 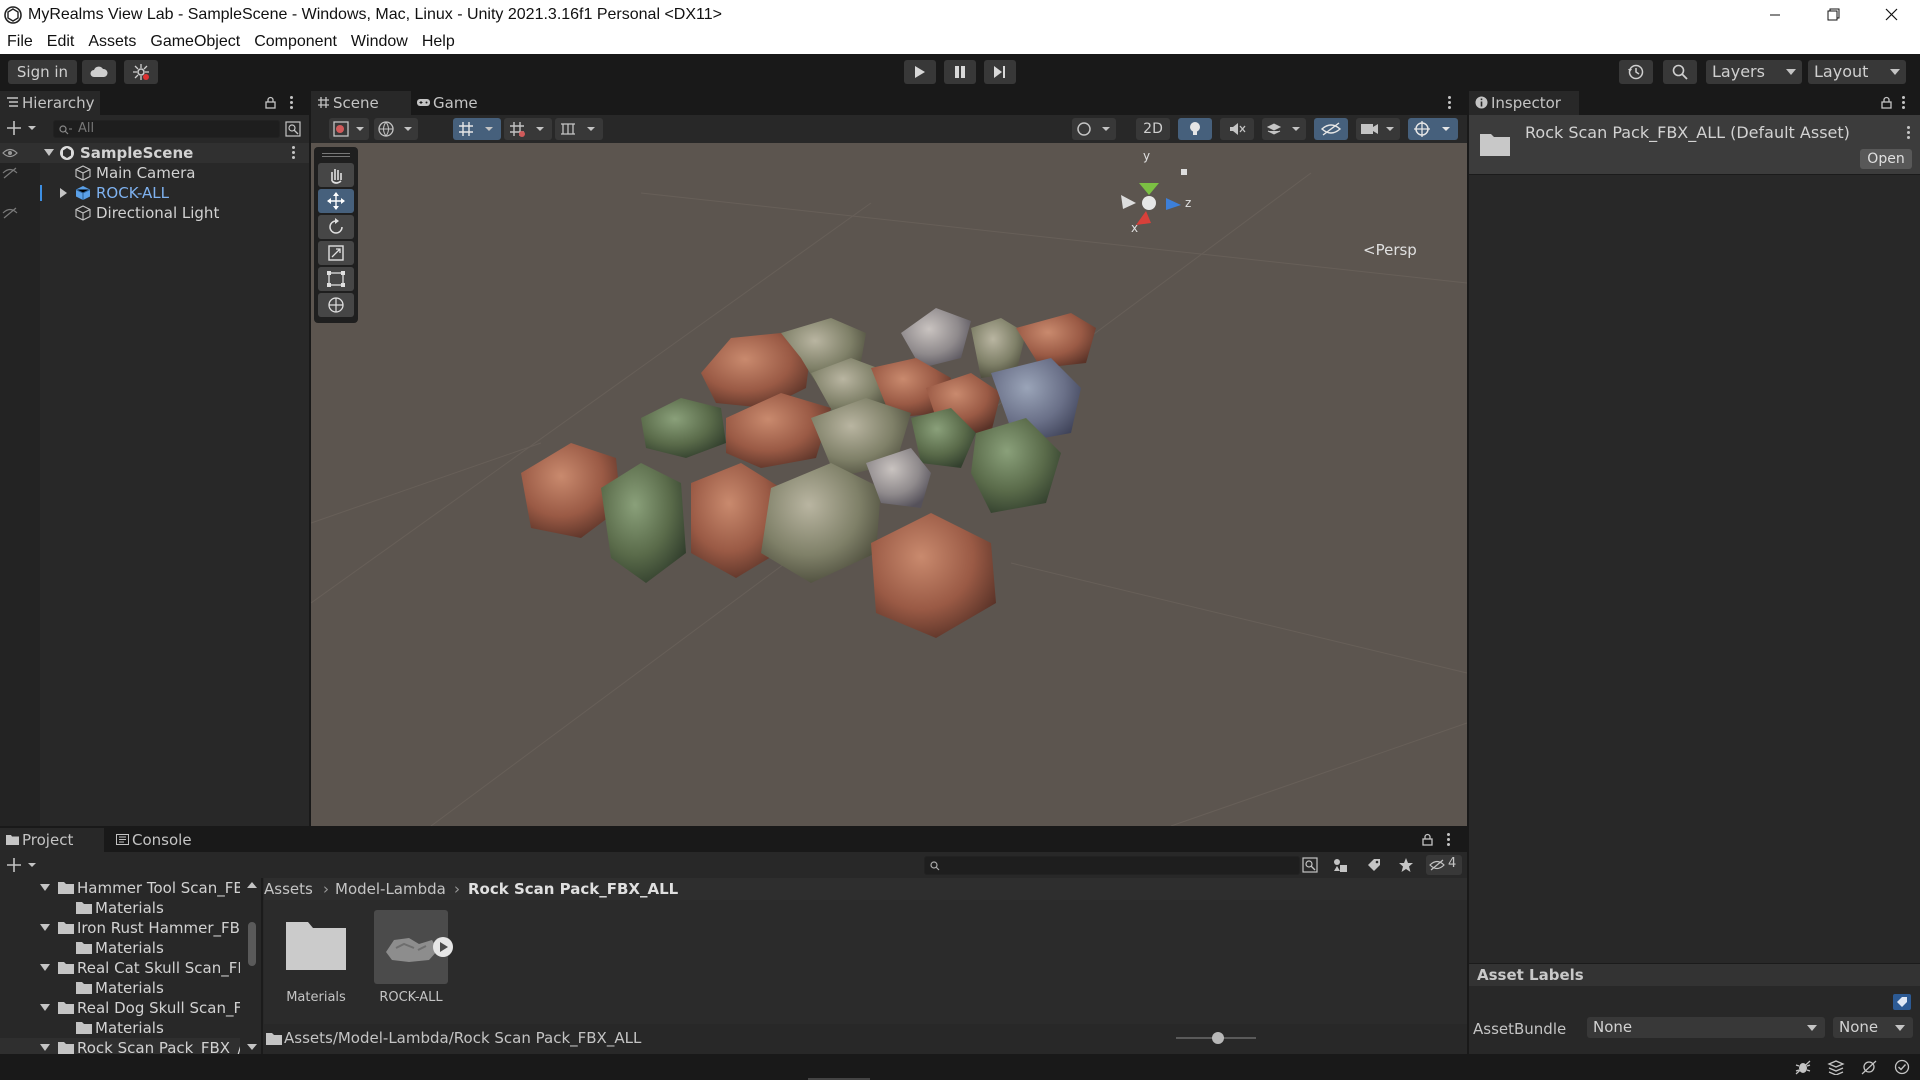 What do you see at coordinates (579, 129) in the screenshot?
I see `increment-snap-dropdown` at bounding box center [579, 129].